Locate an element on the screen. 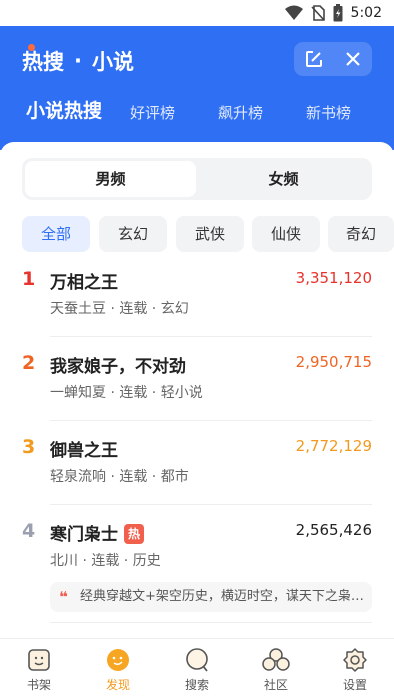 Image resolution: width=394 pixels, height=700 pixels. tab-rising: 飙升榜 is located at coordinates (240, 113).